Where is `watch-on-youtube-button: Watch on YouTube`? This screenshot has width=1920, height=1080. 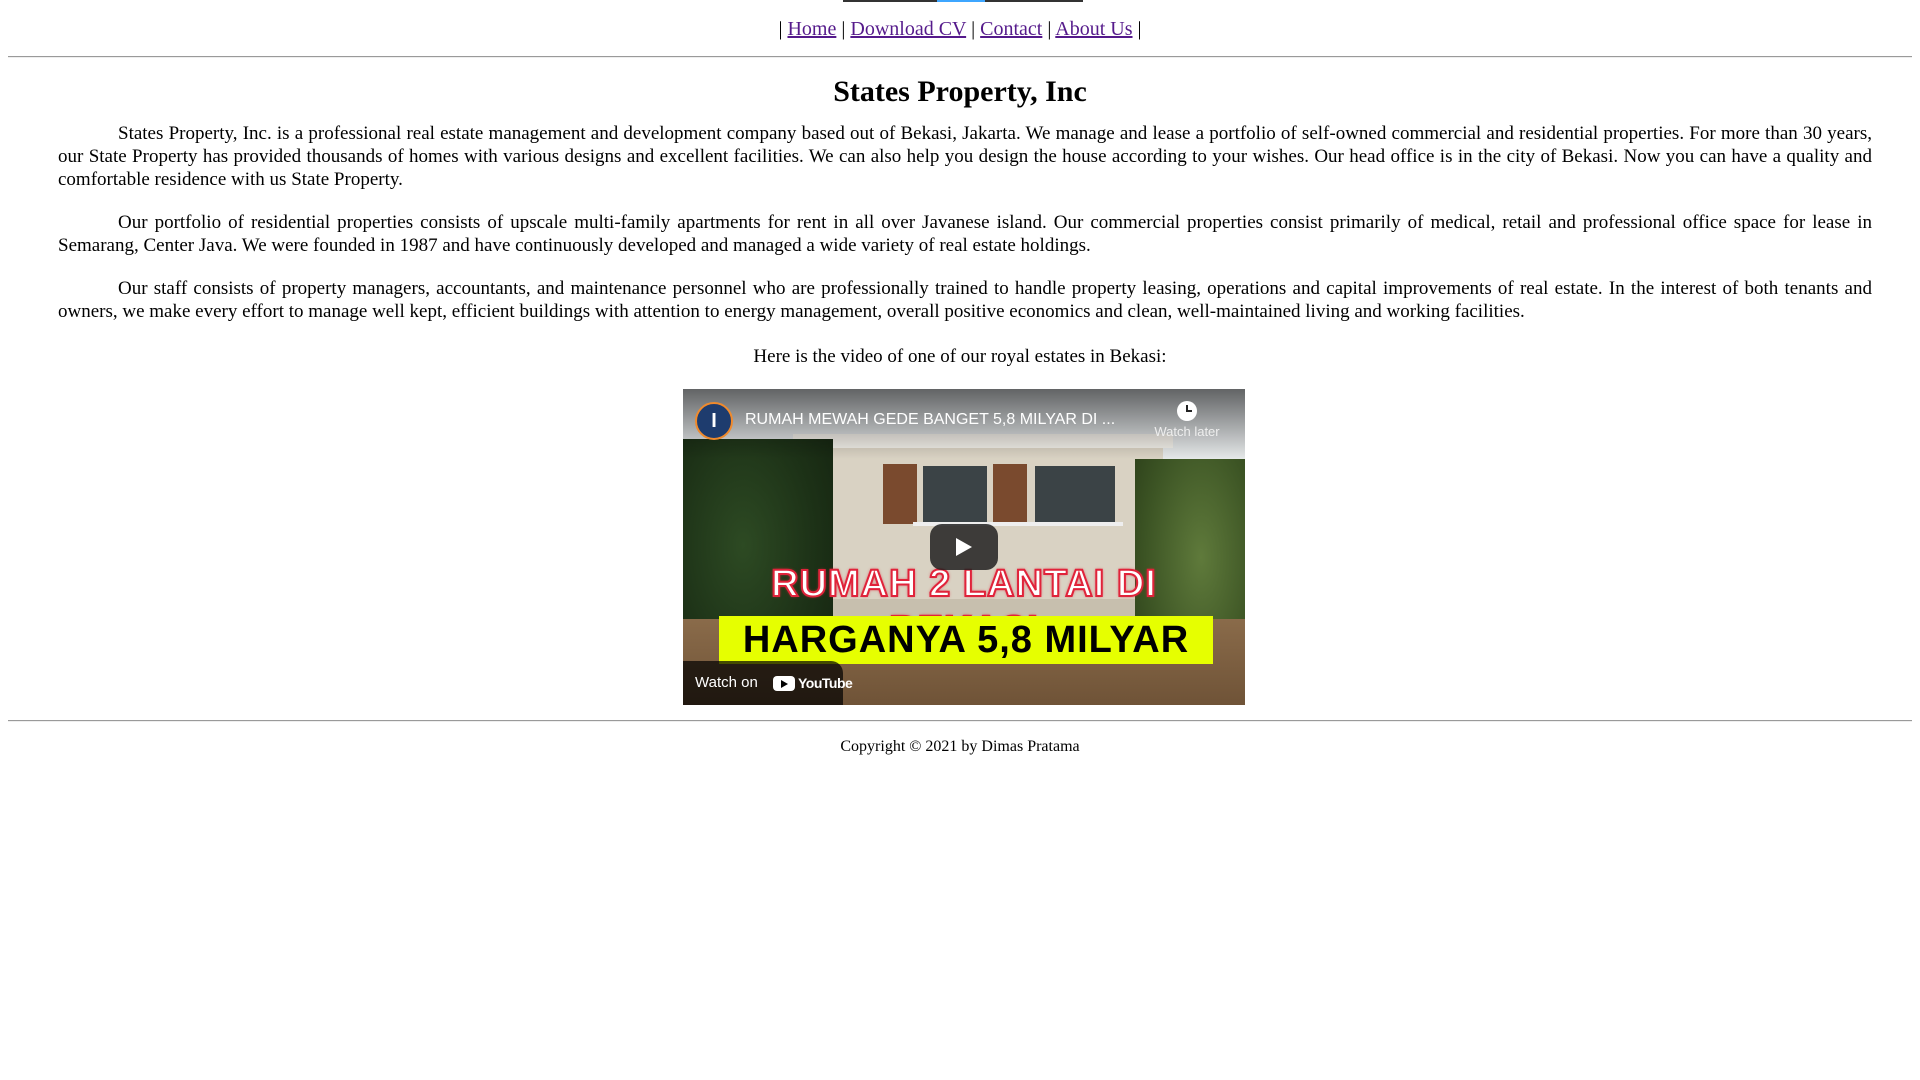
watch-on-youtube-button: Watch on YouTube is located at coordinates (768, 683).